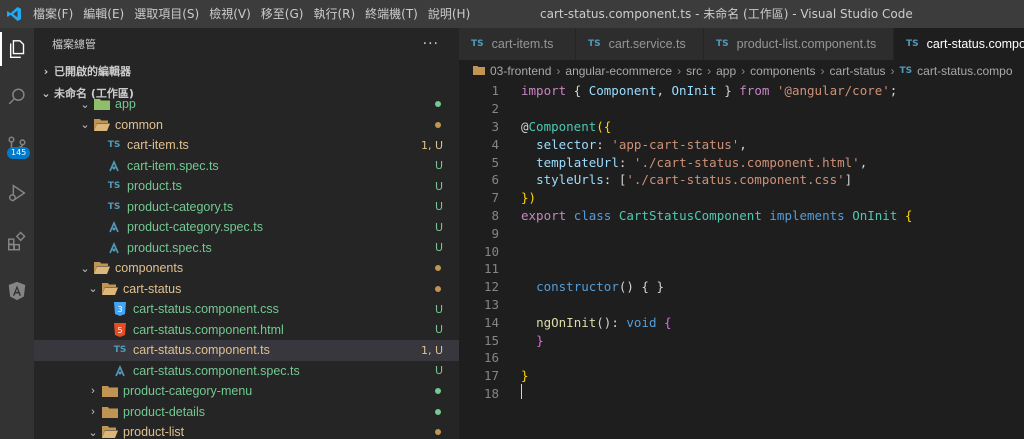  What do you see at coordinates (246, 289) in the screenshot?
I see `tree-folder-cart-status: ⌄ cart-status` at bounding box center [246, 289].